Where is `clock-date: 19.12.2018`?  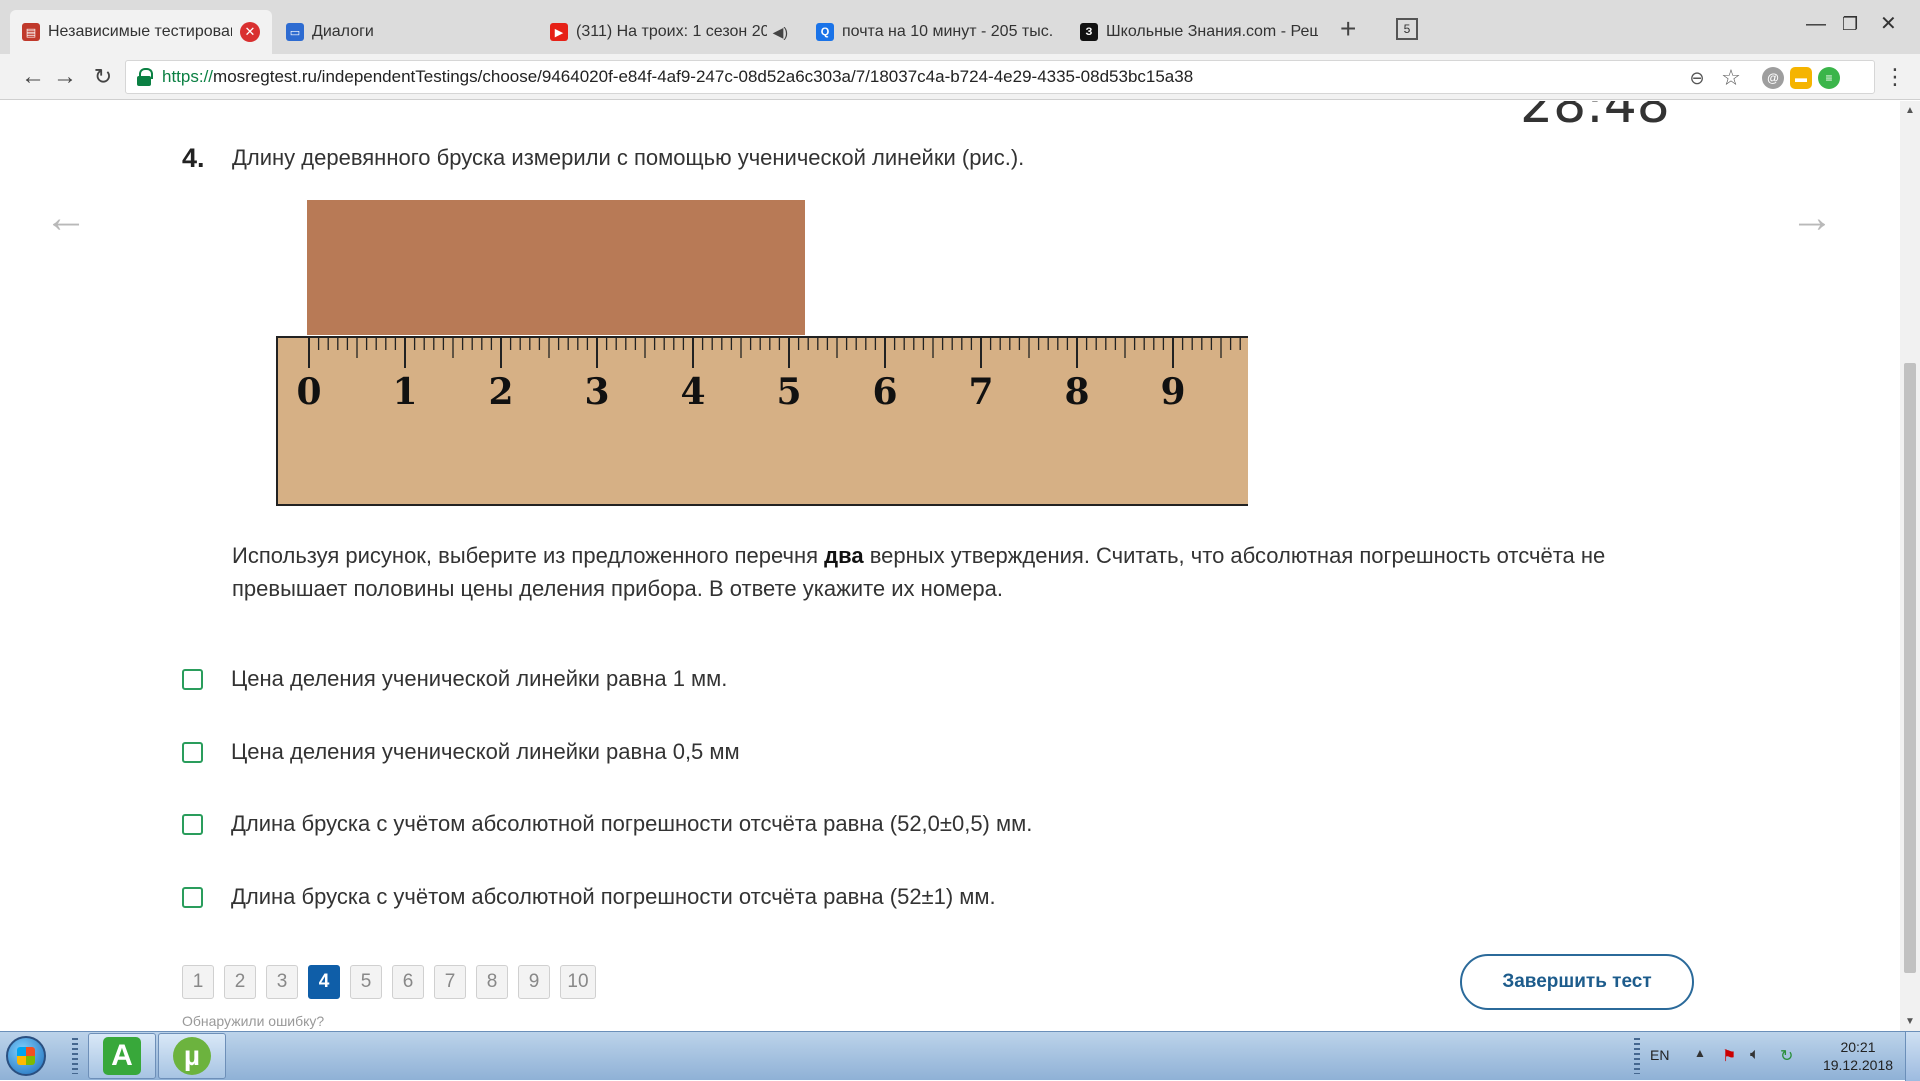
clock-date: 19.12.2018 is located at coordinates (1858, 1065).